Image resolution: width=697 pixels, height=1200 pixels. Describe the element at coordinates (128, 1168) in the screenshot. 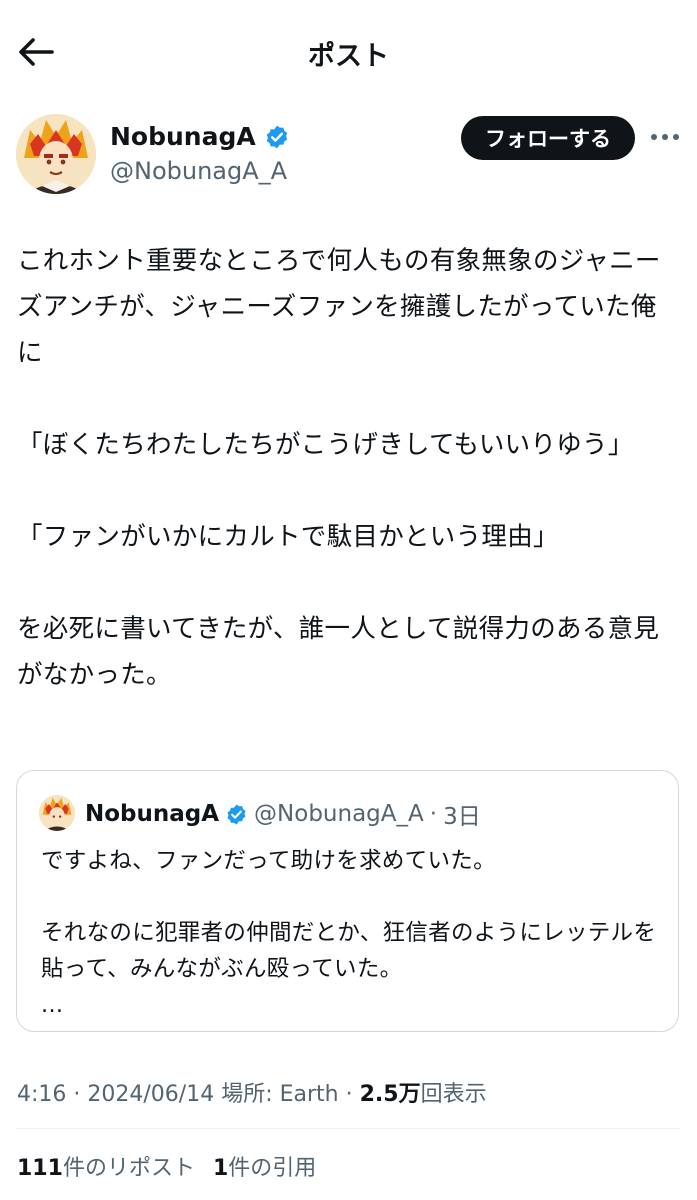

I see `reposts-label: 件のリポスト` at that location.